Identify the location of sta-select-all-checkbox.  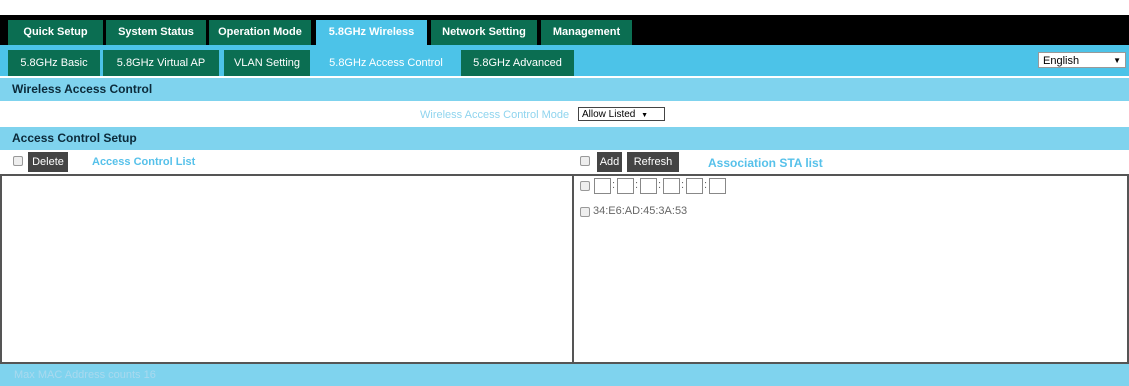
(585, 161).